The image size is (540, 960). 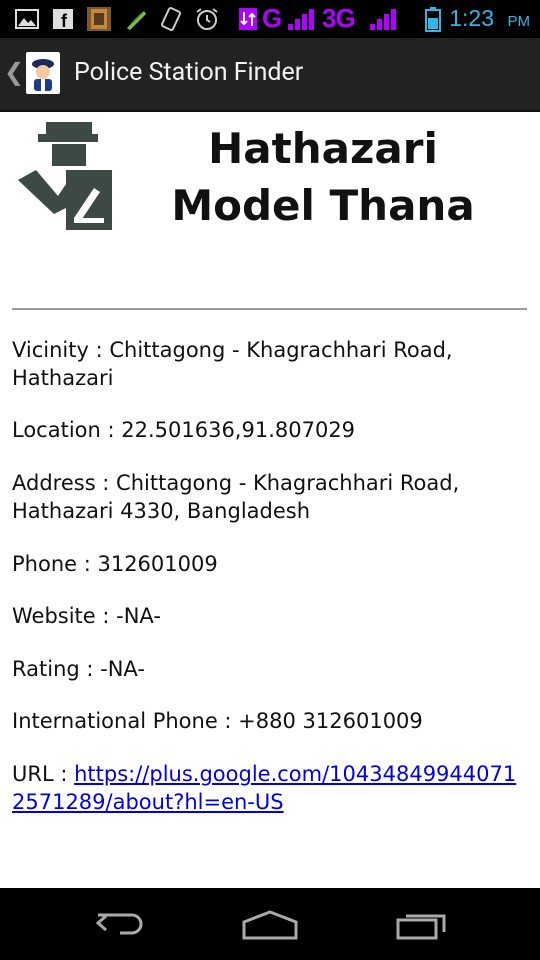 I want to click on signal-icon, so click(x=301, y=19).